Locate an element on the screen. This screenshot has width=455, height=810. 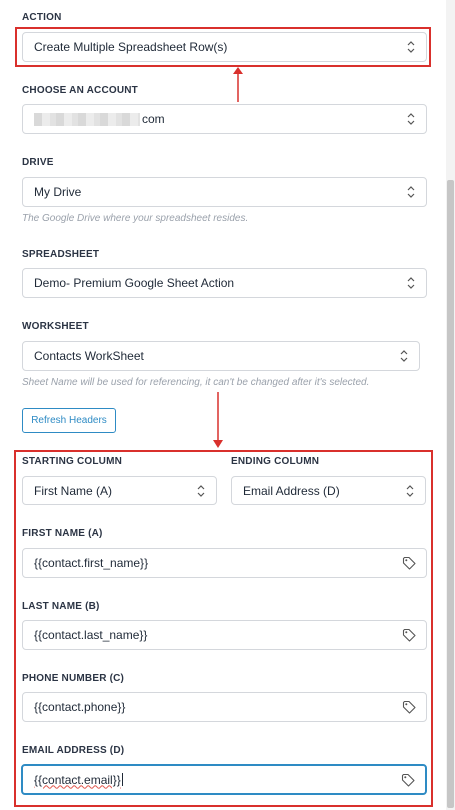
redacted-email is located at coordinates (87, 119).